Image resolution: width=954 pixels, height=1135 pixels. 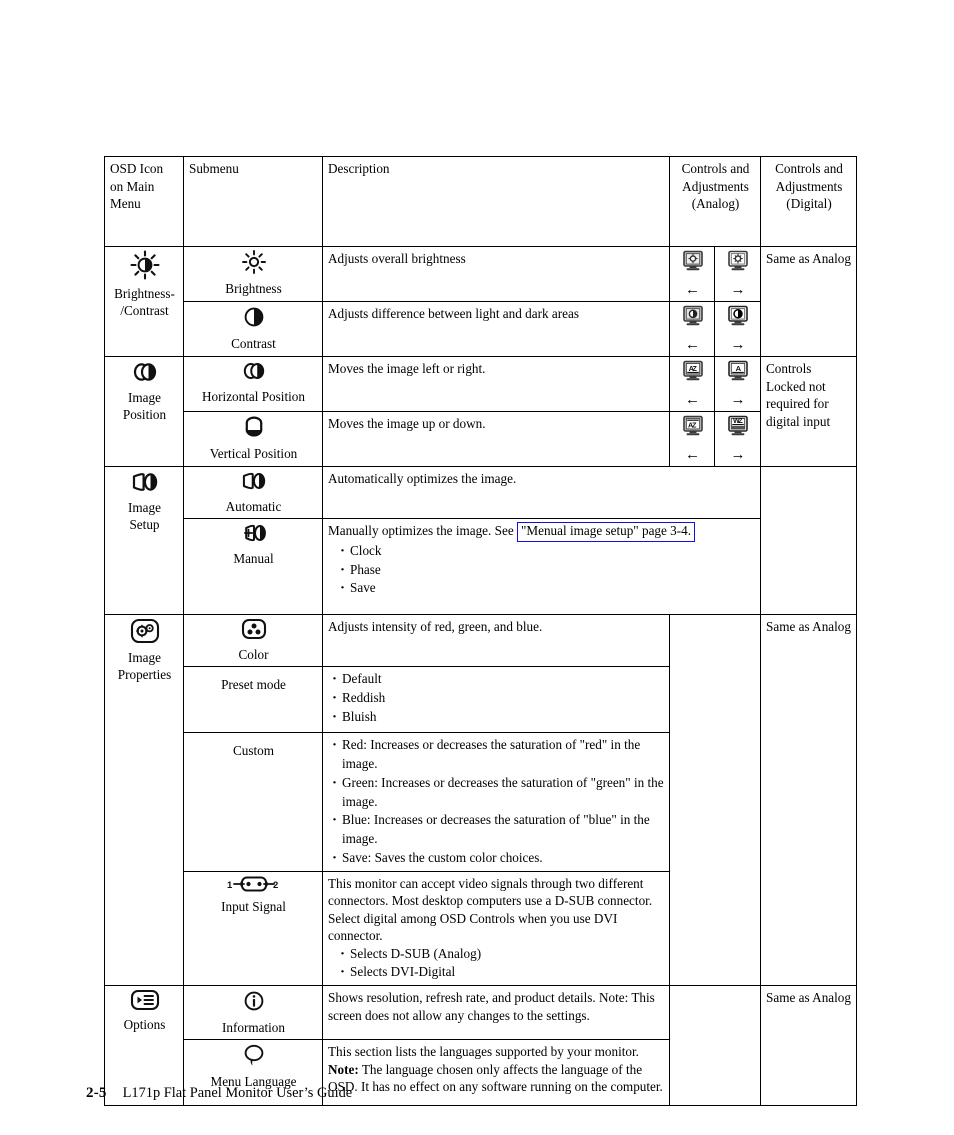 I want to click on list-item: Save: Saves the custom color choices., so click(x=496, y=858).